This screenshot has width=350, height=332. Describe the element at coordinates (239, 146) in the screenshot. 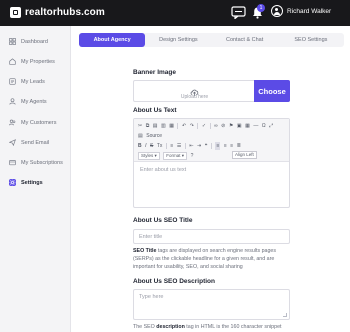

I see `align-justify-icon: ≣` at that location.